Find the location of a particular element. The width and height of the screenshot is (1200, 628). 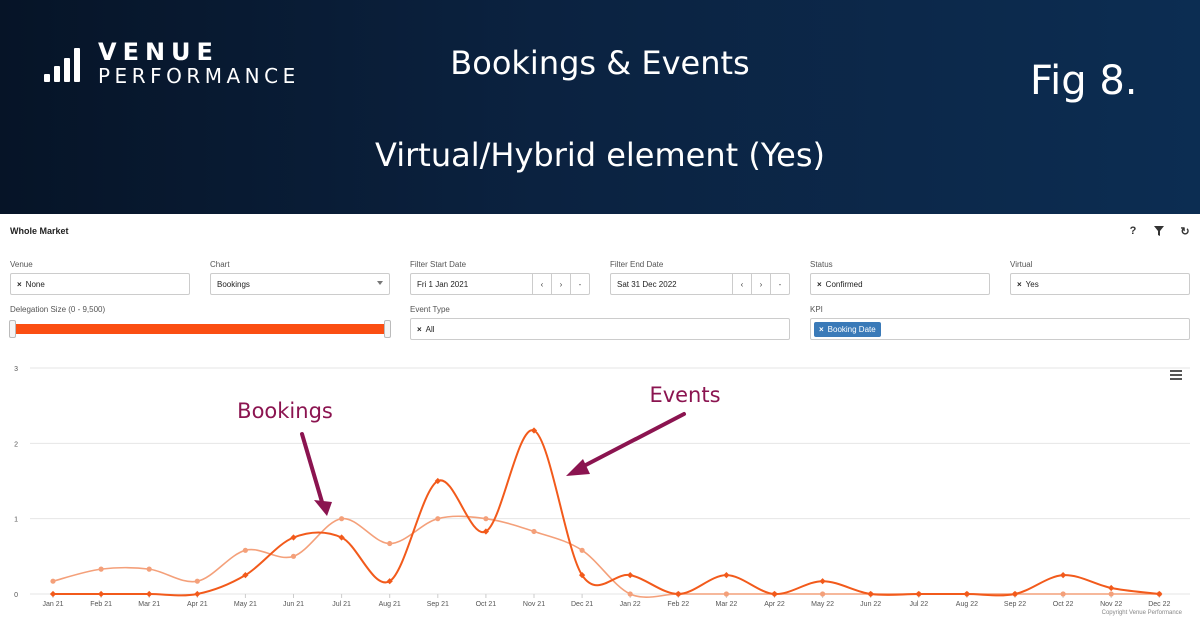

x-tick-label: Jun 22 is located at coordinates (870, 604).